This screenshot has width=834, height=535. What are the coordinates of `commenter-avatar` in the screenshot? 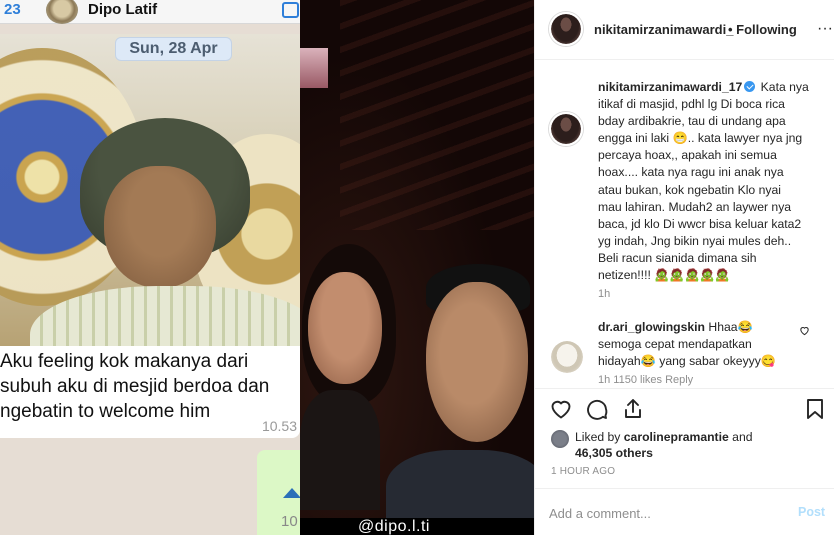 It's located at (567, 357).